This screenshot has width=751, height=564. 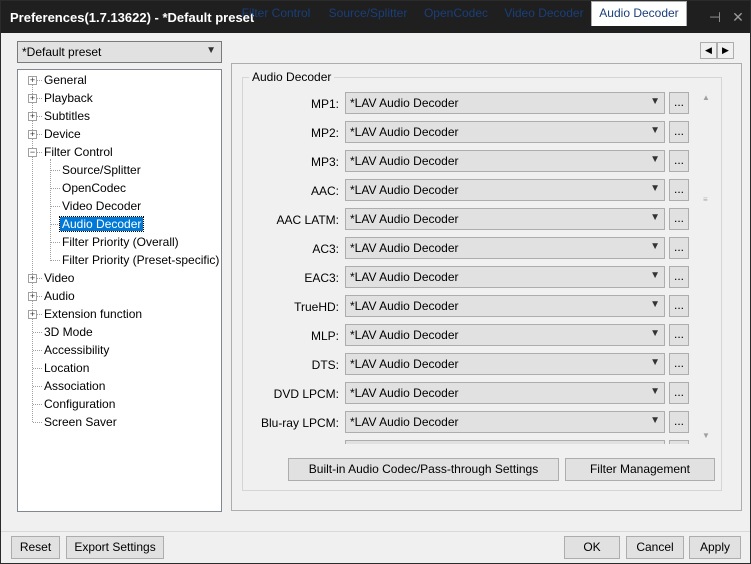 What do you see at coordinates (120, 242) in the screenshot?
I see `tree-item-filter-priority-overall: Filter Priority (Overall)` at bounding box center [120, 242].